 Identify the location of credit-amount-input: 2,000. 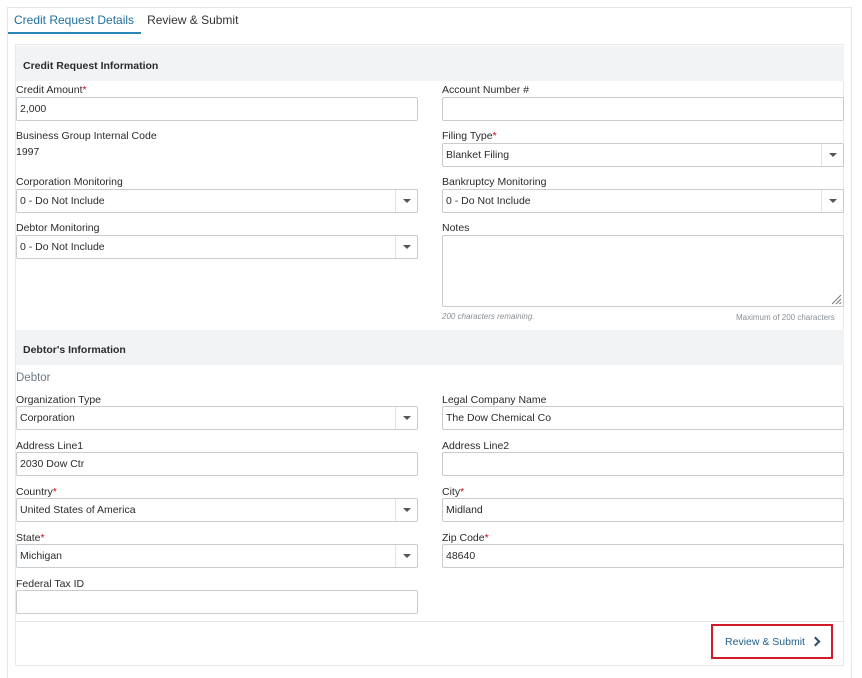
(217, 109).